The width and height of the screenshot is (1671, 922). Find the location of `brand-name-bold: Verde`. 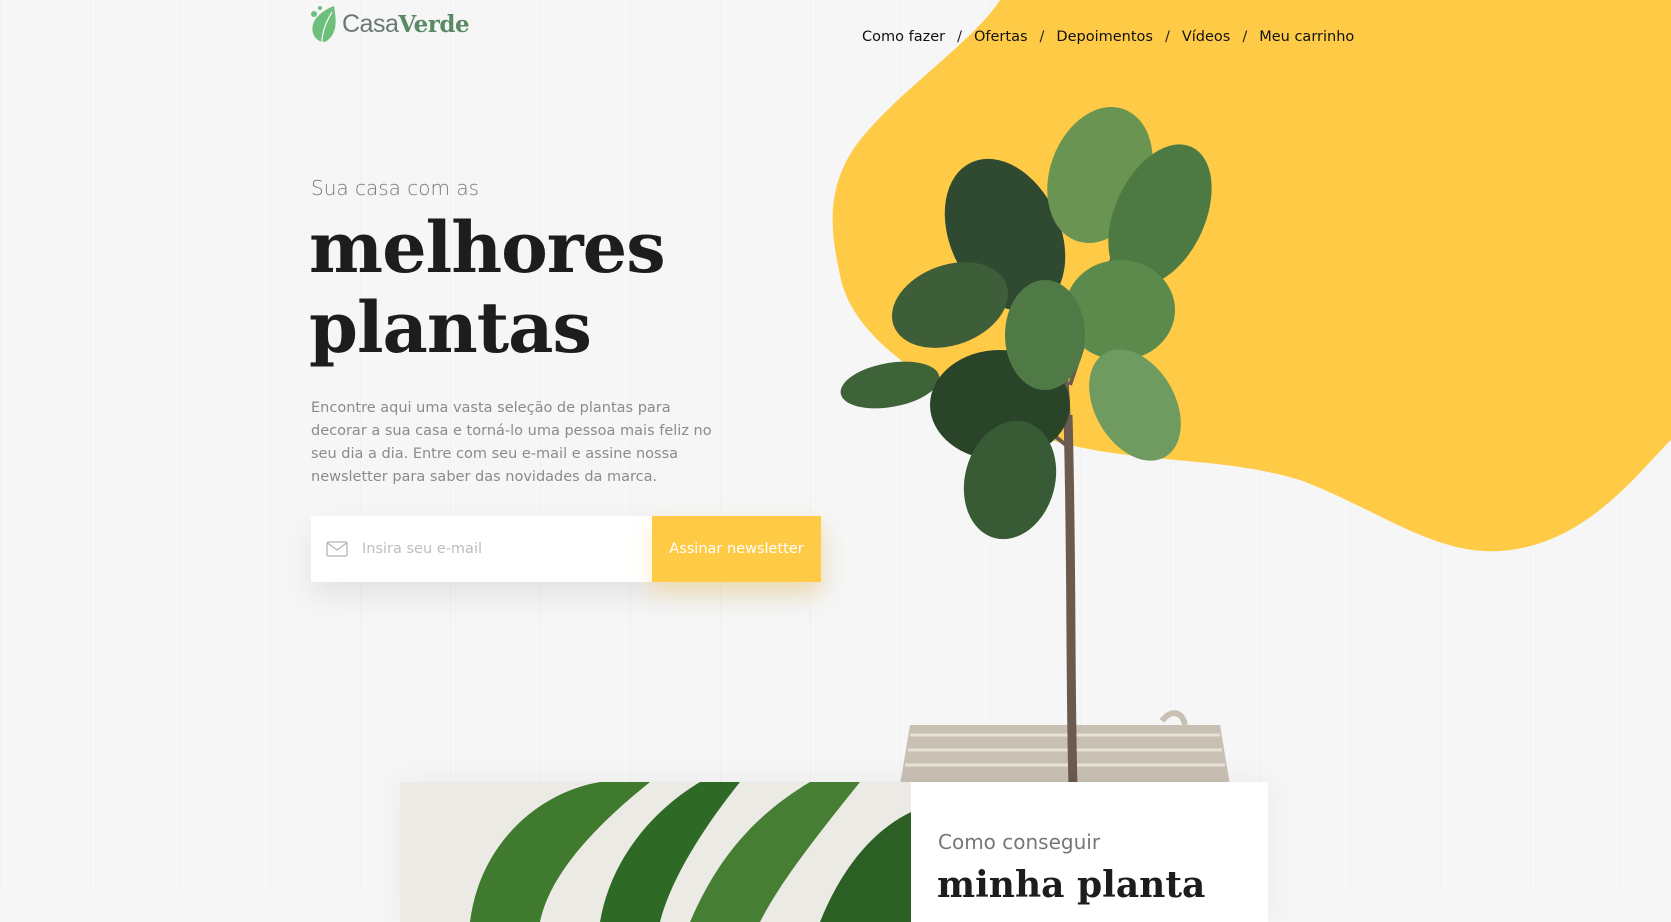

brand-name-bold: Verde is located at coordinates (434, 24).